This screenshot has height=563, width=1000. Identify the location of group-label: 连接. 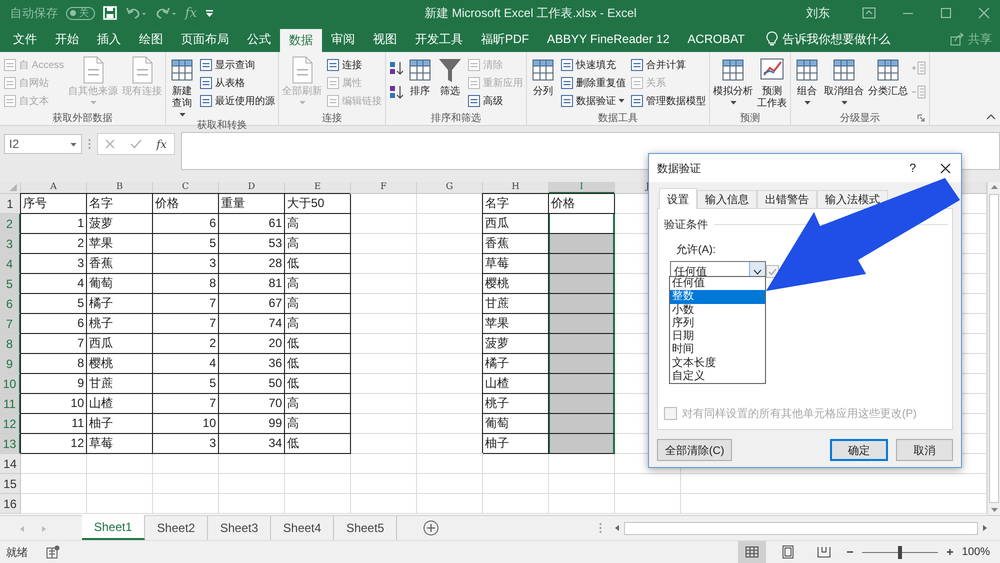
(332, 118).